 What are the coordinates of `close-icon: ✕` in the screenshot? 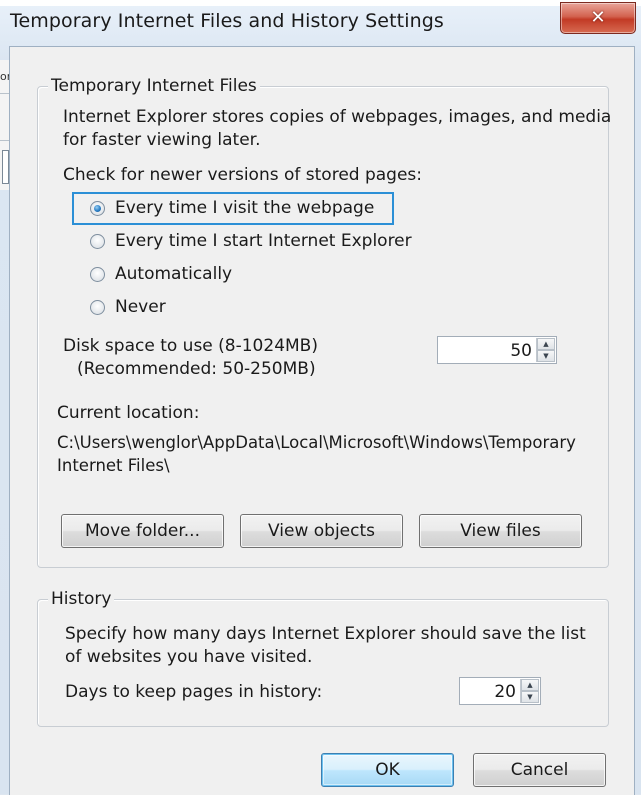 It's located at (598, 17).